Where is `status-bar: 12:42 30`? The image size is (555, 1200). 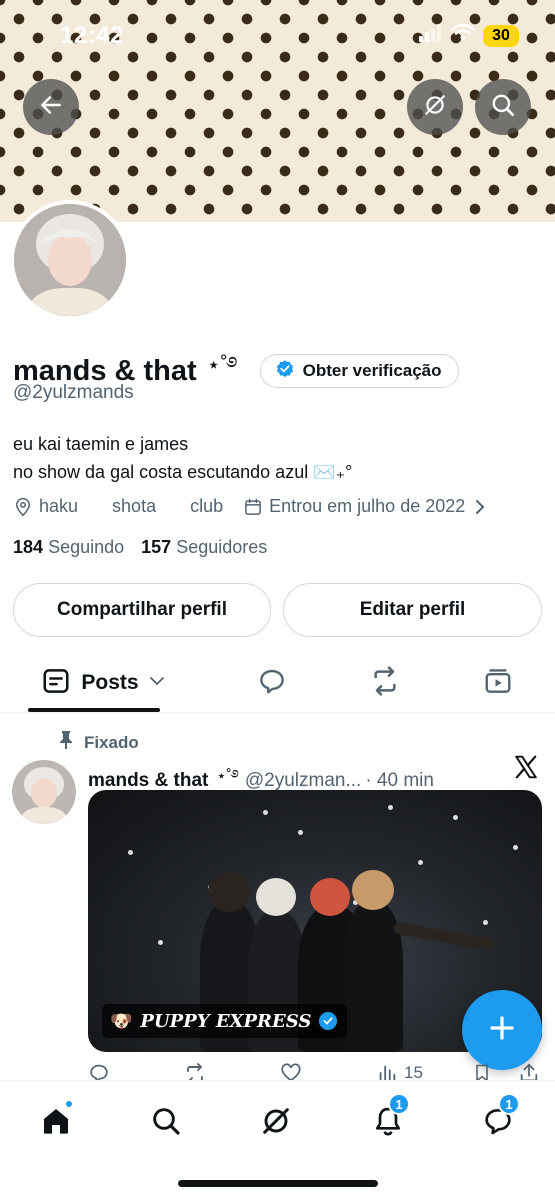 status-bar: 12:42 30 is located at coordinates (277, 35).